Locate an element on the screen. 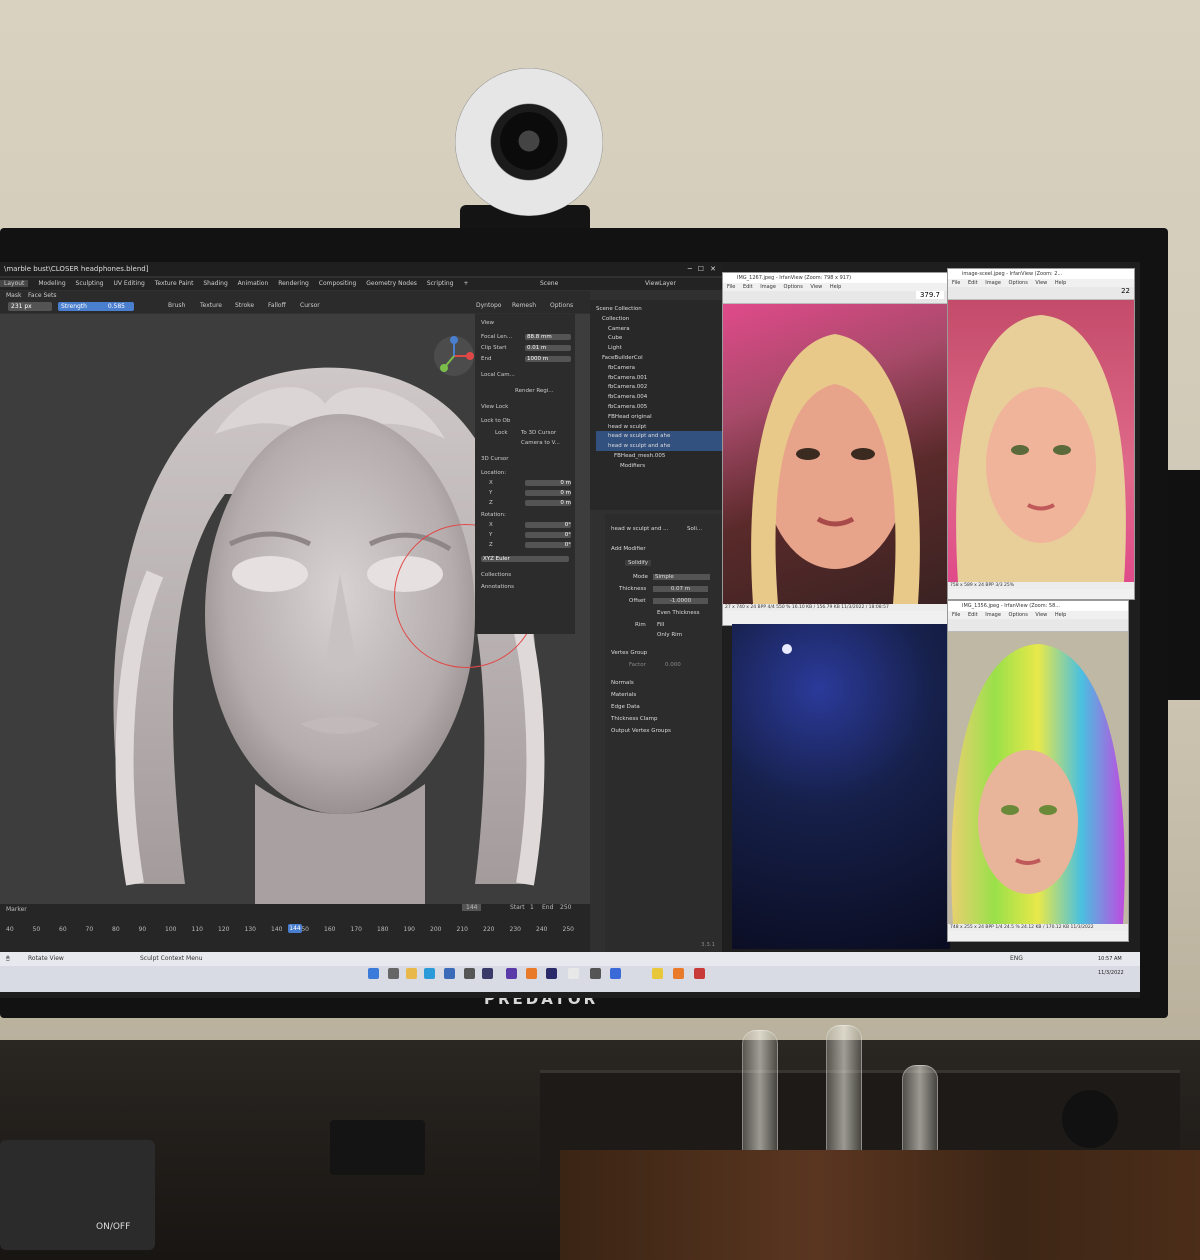 Image resolution: width=1200 pixels, height=1260 pixels. windows-start-icon is located at coordinates (373, 973).